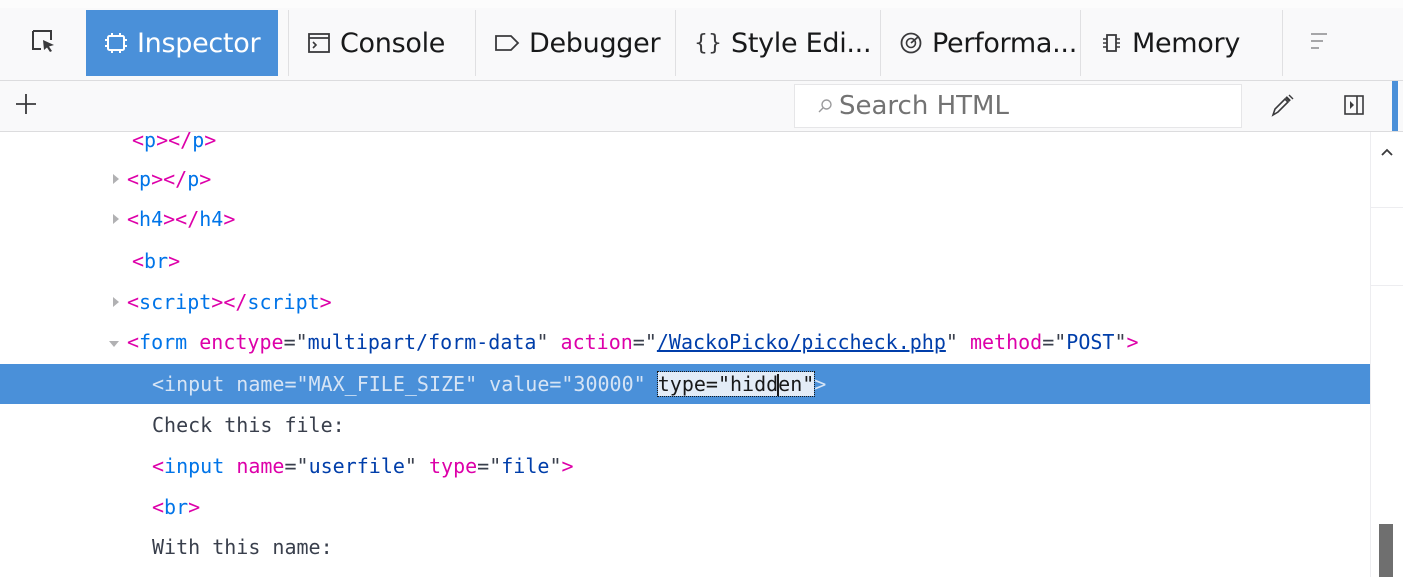 This screenshot has width=1403, height=577. What do you see at coordinates (1342, 43) in the screenshot?
I see `tabs-overflow-button` at bounding box center [1342, 43].